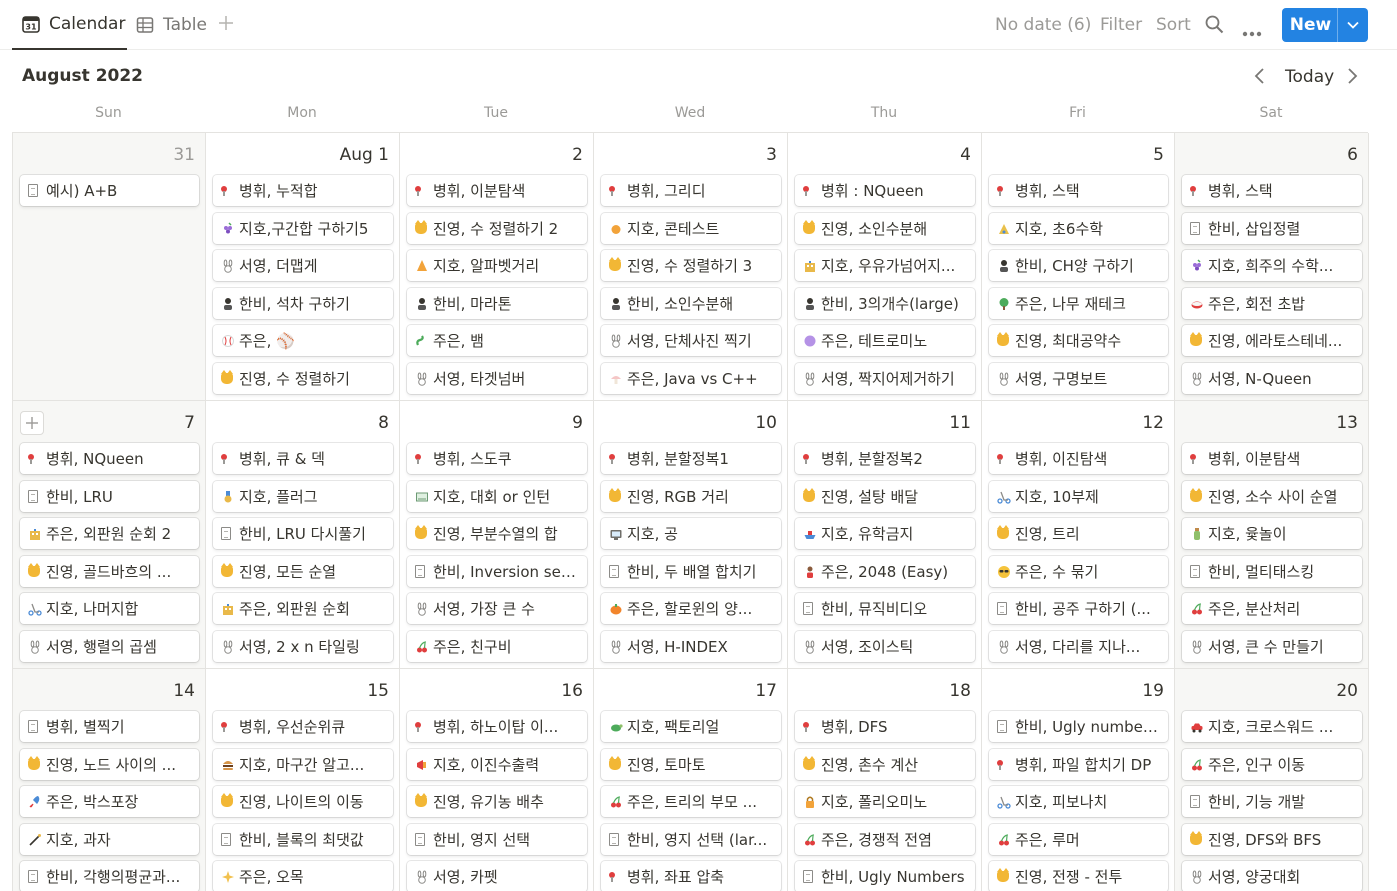 Image resolution: width=1397 pixels, height=891 pixels. Describe the element at coordinates (109, 267) in the screenshot. I see `day-cell: 31 예시) A+B` at that location.